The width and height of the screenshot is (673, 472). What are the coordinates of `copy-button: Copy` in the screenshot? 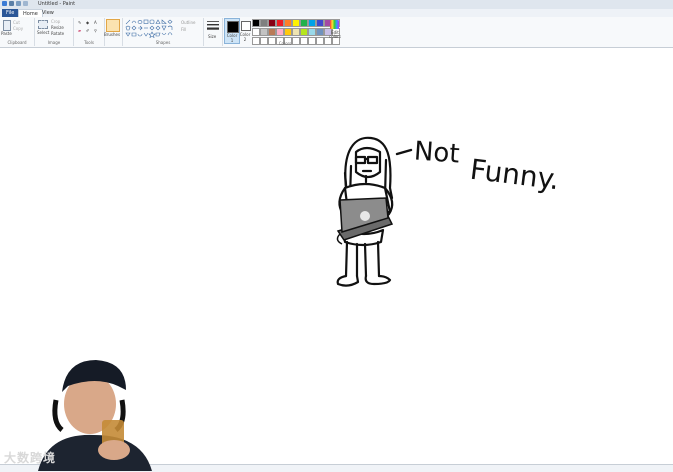 It's located at (18, 28).